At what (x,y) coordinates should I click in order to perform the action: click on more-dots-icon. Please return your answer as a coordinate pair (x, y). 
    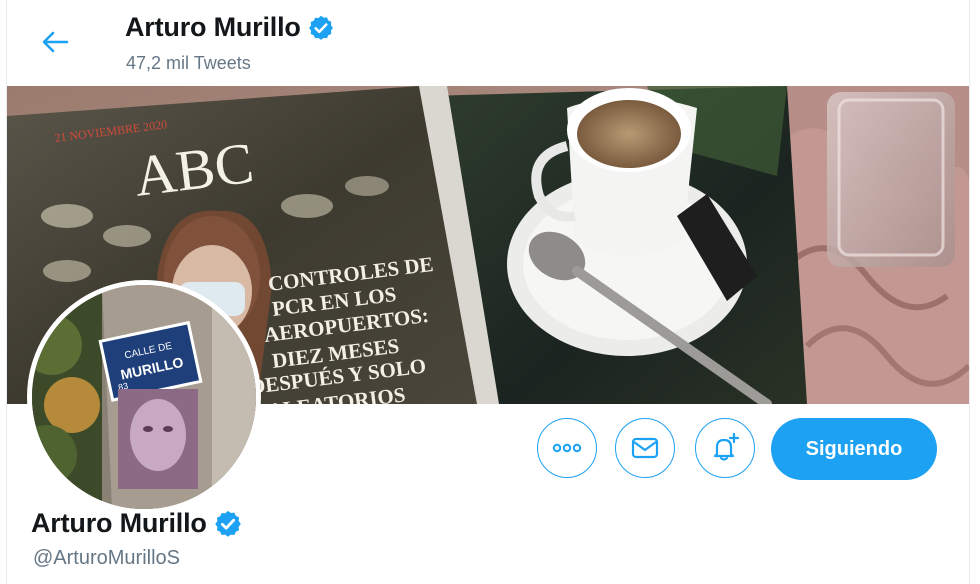
    Looking at the image, I should click on (567, 448).